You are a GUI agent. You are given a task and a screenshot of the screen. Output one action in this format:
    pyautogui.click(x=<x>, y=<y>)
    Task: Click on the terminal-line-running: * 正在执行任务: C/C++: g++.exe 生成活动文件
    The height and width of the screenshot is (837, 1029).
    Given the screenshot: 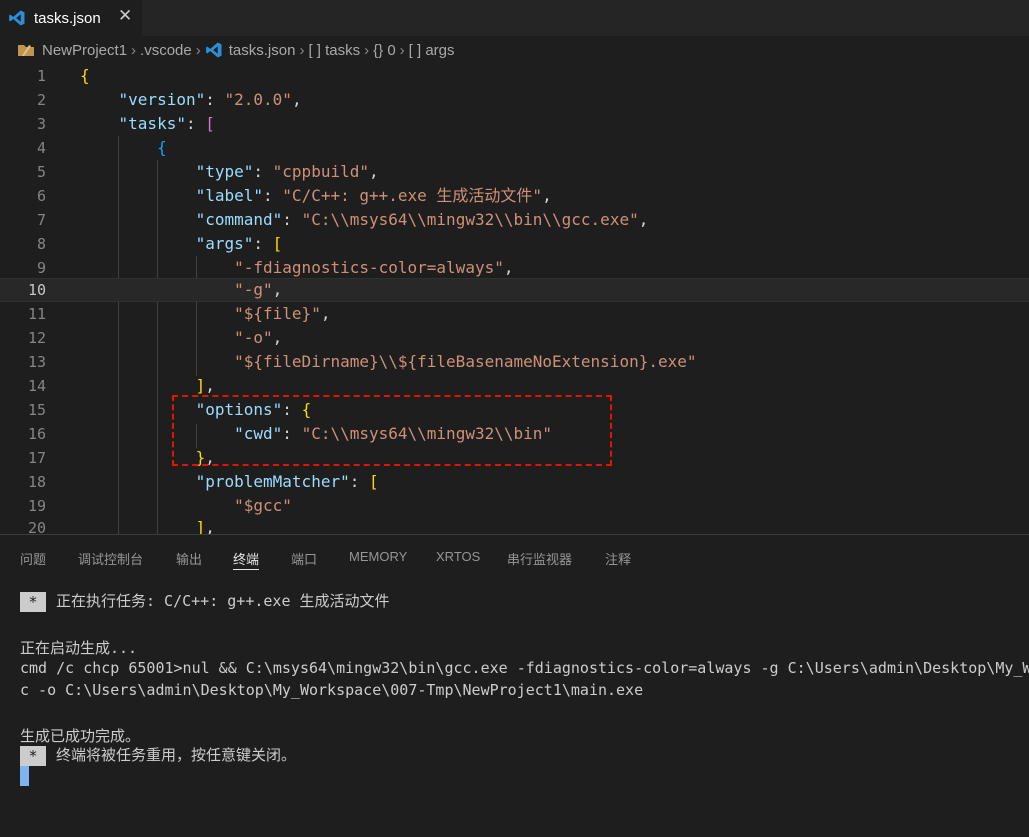 What is the action you would take?
    pyautogui.click(x=205, y=601)
    